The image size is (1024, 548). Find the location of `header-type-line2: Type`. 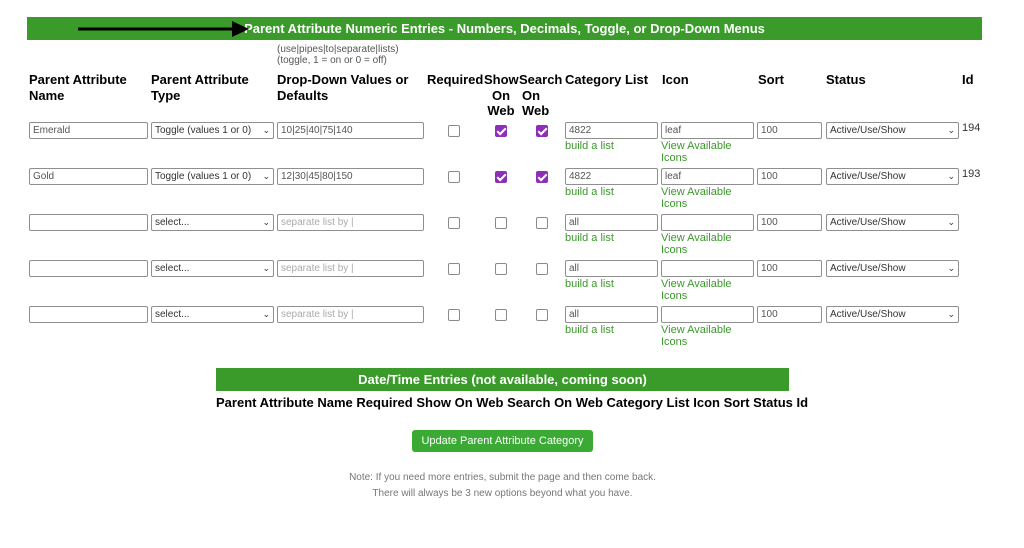

header-type-line2: Type is located at coordinates (166, 95).